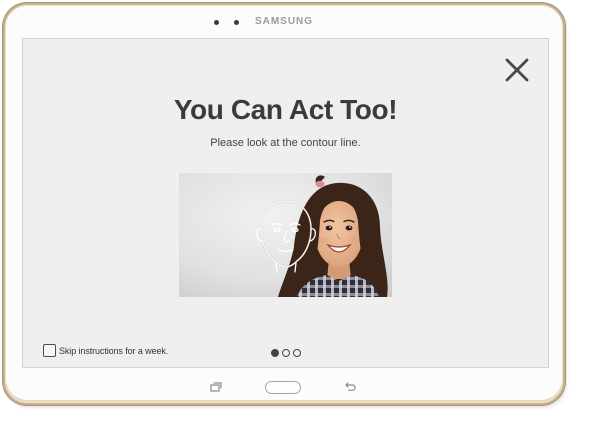 This screenshot has height=443, width=600. Describe the element at coordinates (283, 387) in the screenshot. I see `home-button-icon` at that location.